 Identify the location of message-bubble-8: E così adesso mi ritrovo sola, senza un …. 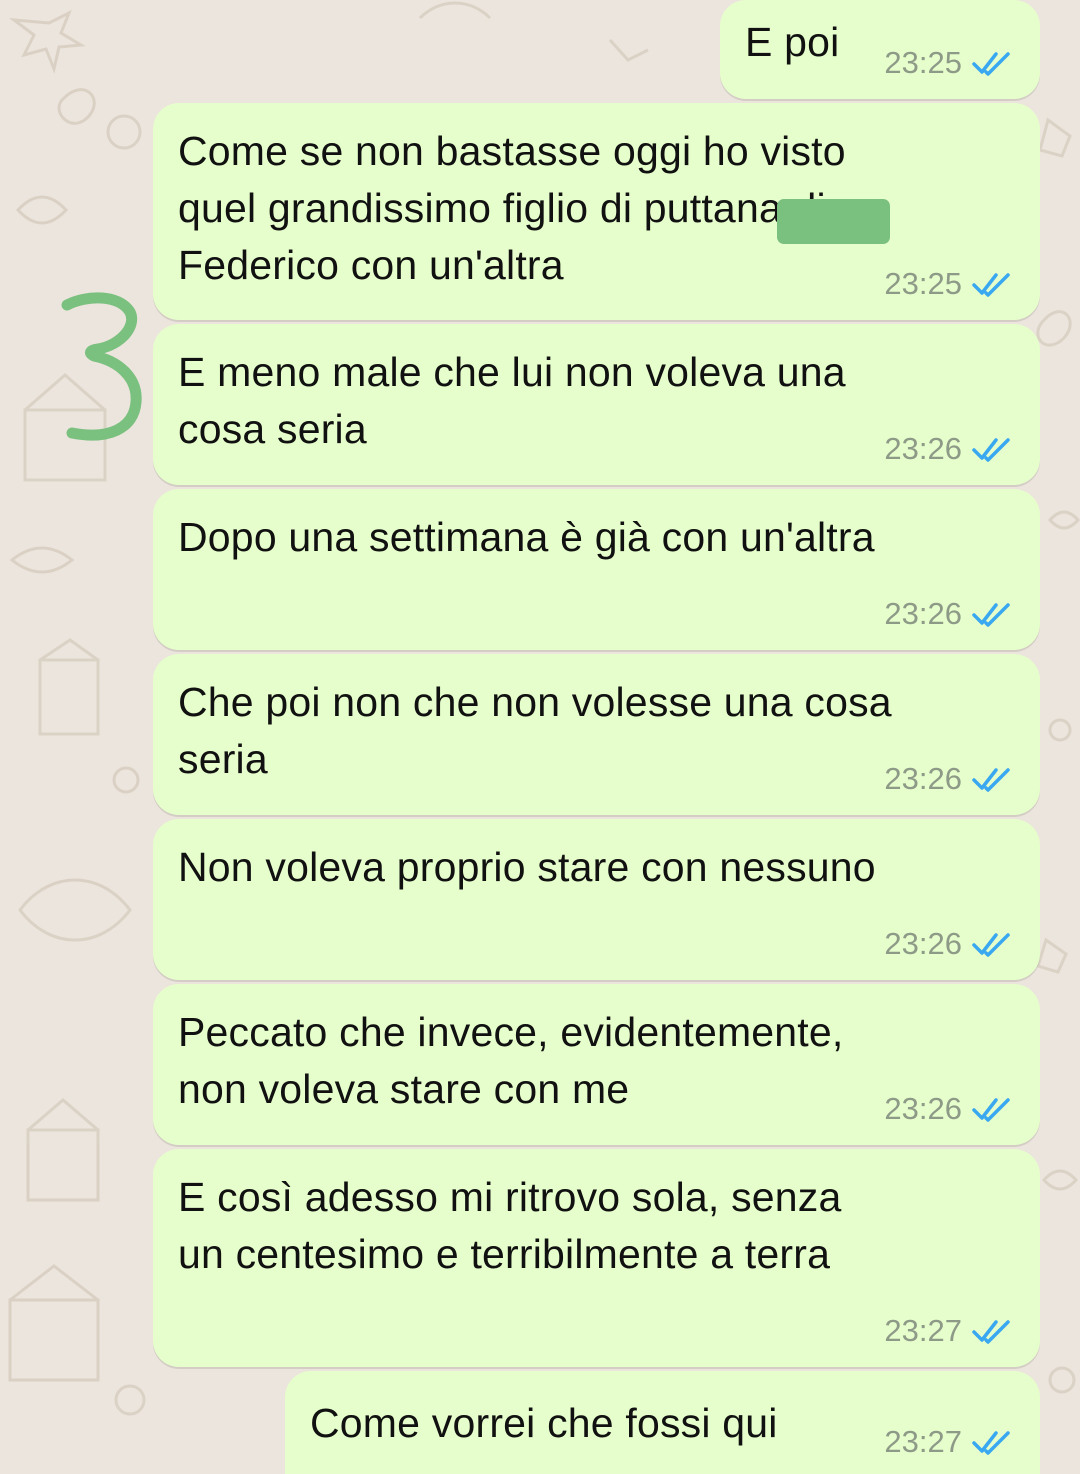
(596, 1258).